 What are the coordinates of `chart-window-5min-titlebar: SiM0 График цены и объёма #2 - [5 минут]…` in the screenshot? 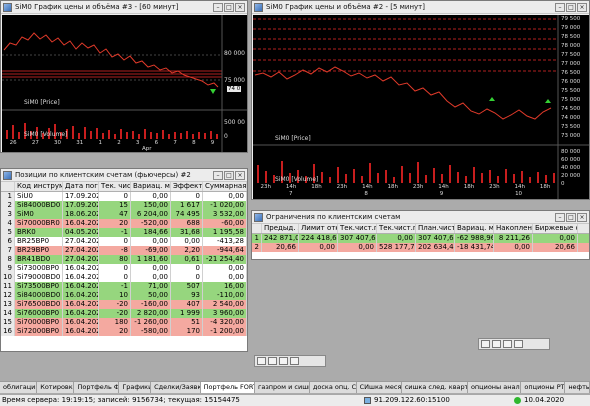 It's located at (420, 7).